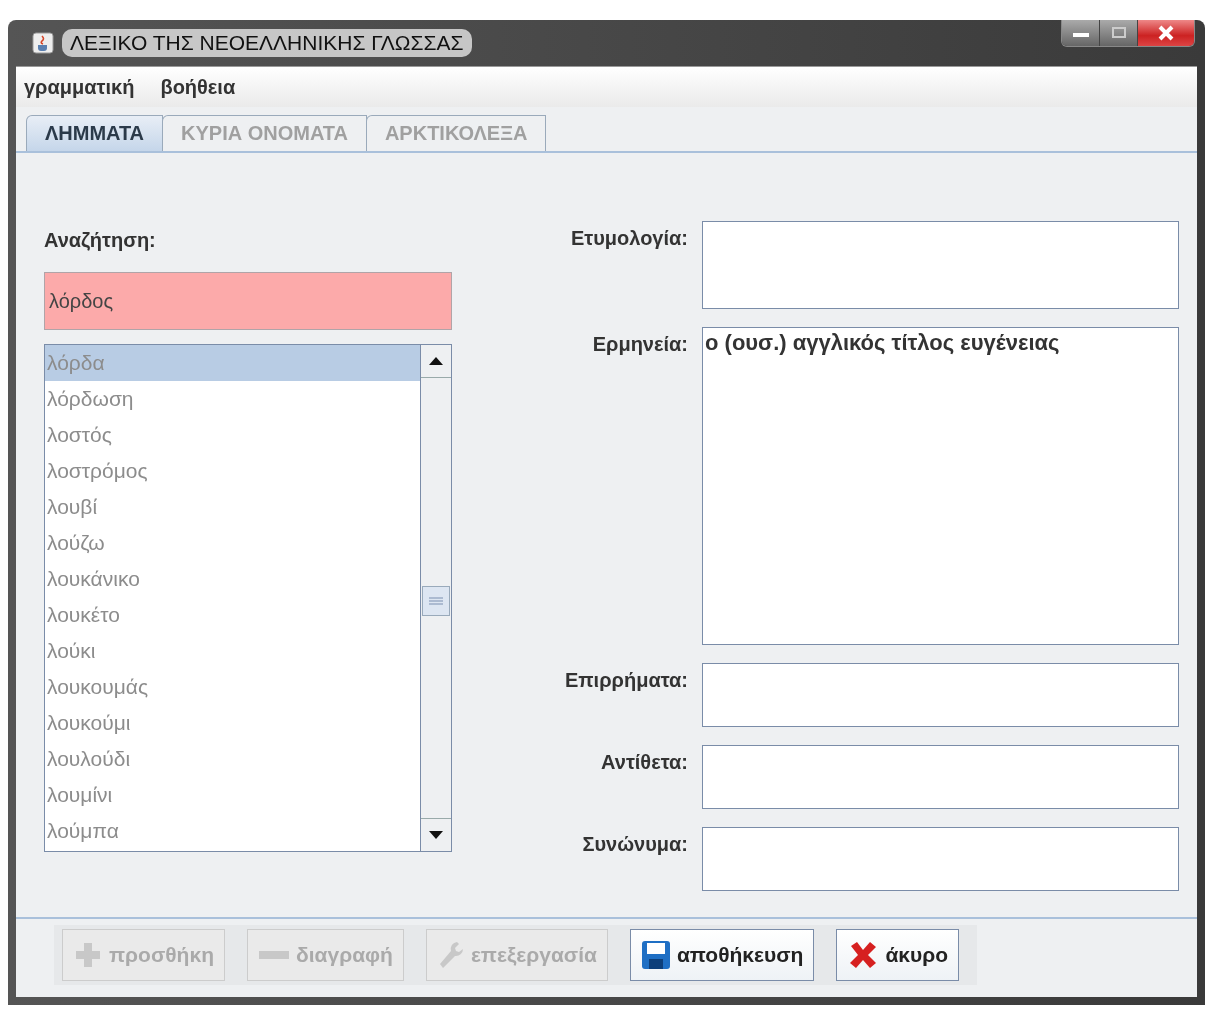  Describe the element at coordinates (898, 955) in the screenshot. I see `toolbar-button: άκυρο` at that location.